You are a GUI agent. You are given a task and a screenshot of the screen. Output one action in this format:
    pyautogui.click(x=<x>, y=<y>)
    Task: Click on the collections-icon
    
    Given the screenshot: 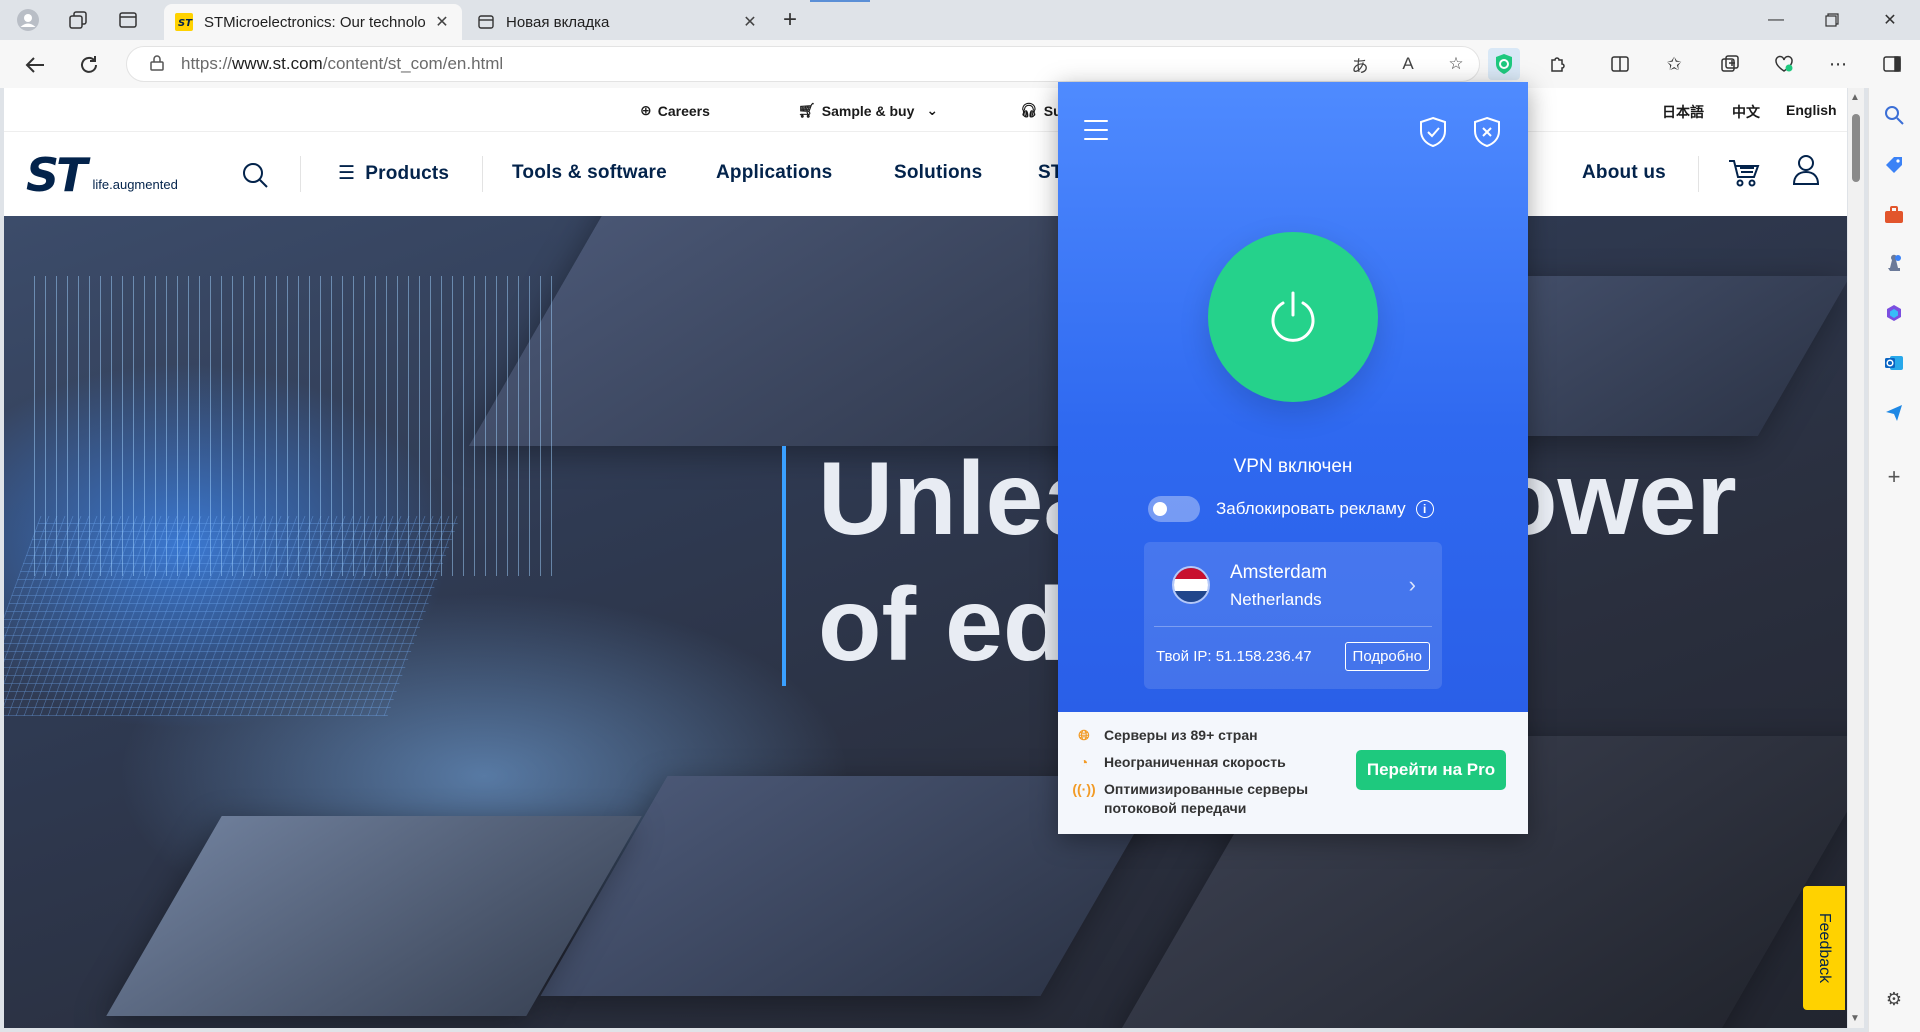 What is the action you would take?
    pyautogui.click(x=78, y=20)
    